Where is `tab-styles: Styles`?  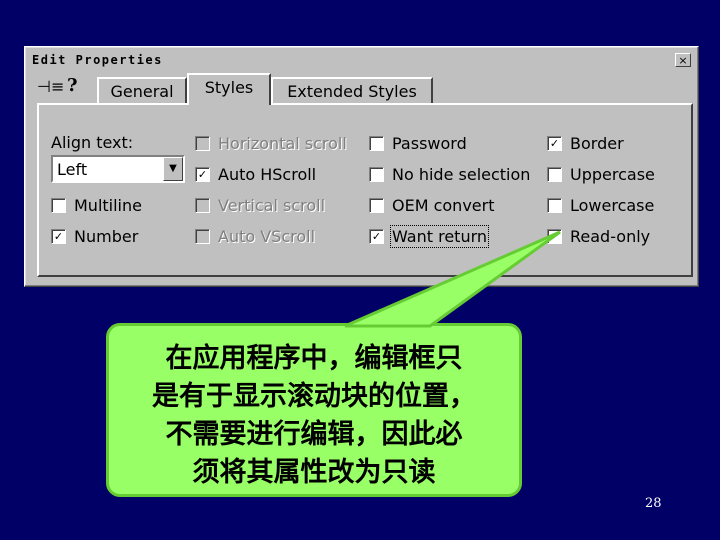
tab-styles: Styles is located at coordinates (229, 89).